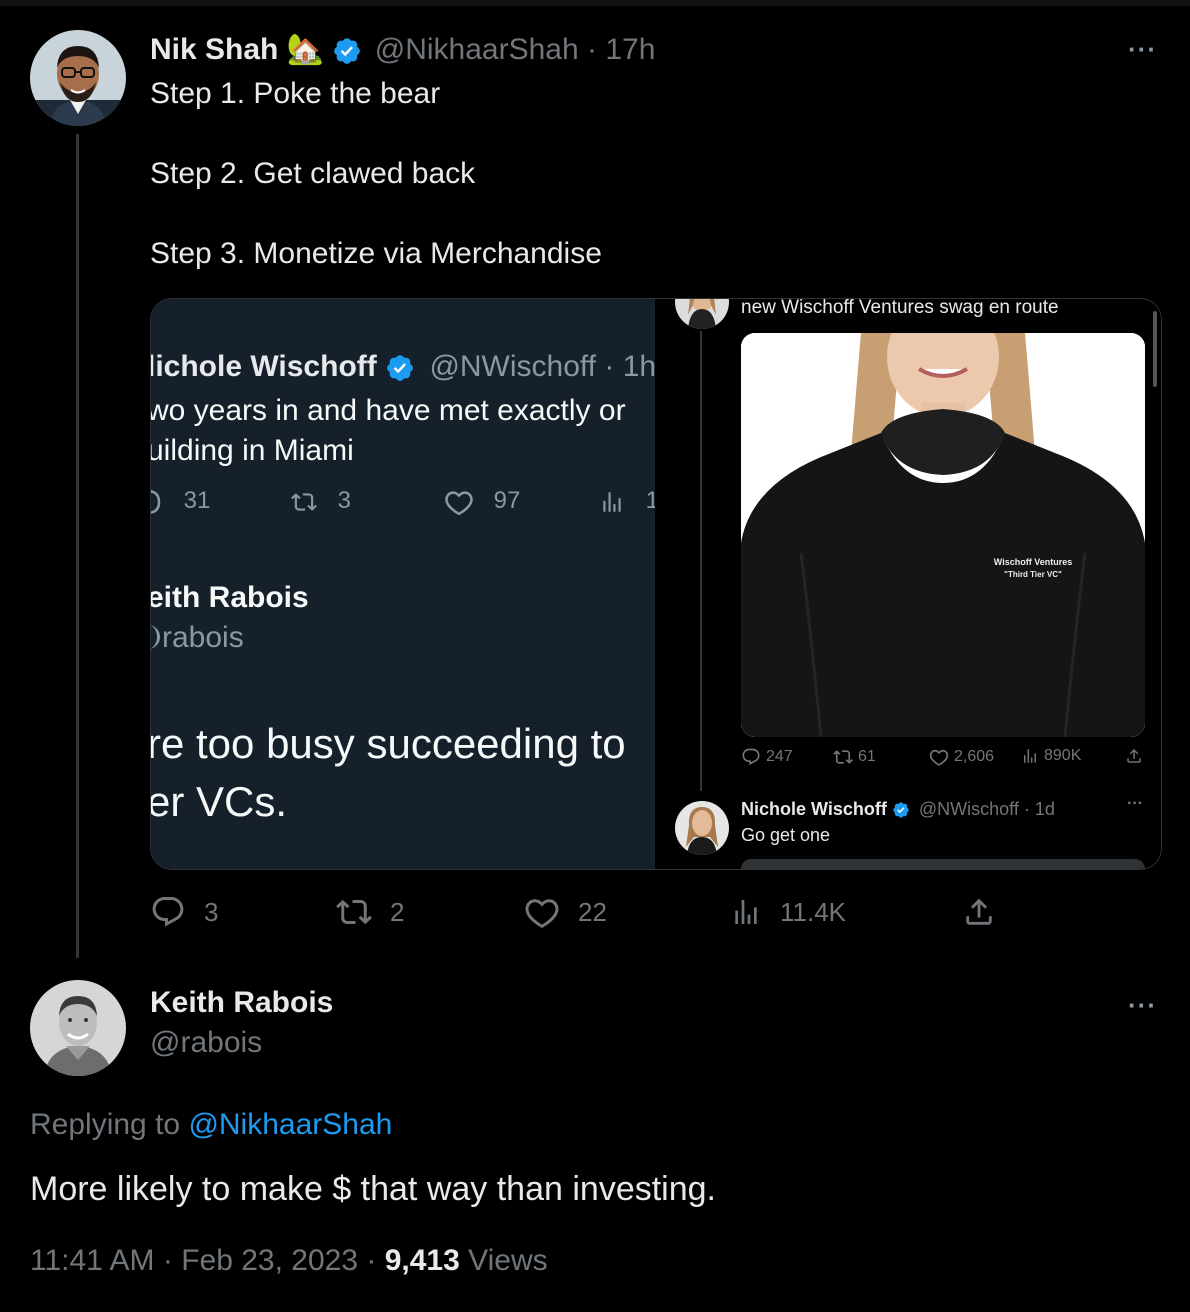 Image resolution: width=1190 pixels, height=1312 pixels. What do you see at coordinates (219, 801) in the screenshot?
I see `screenshot-quote-line: er VCs.` at bounding box center [219, 801].